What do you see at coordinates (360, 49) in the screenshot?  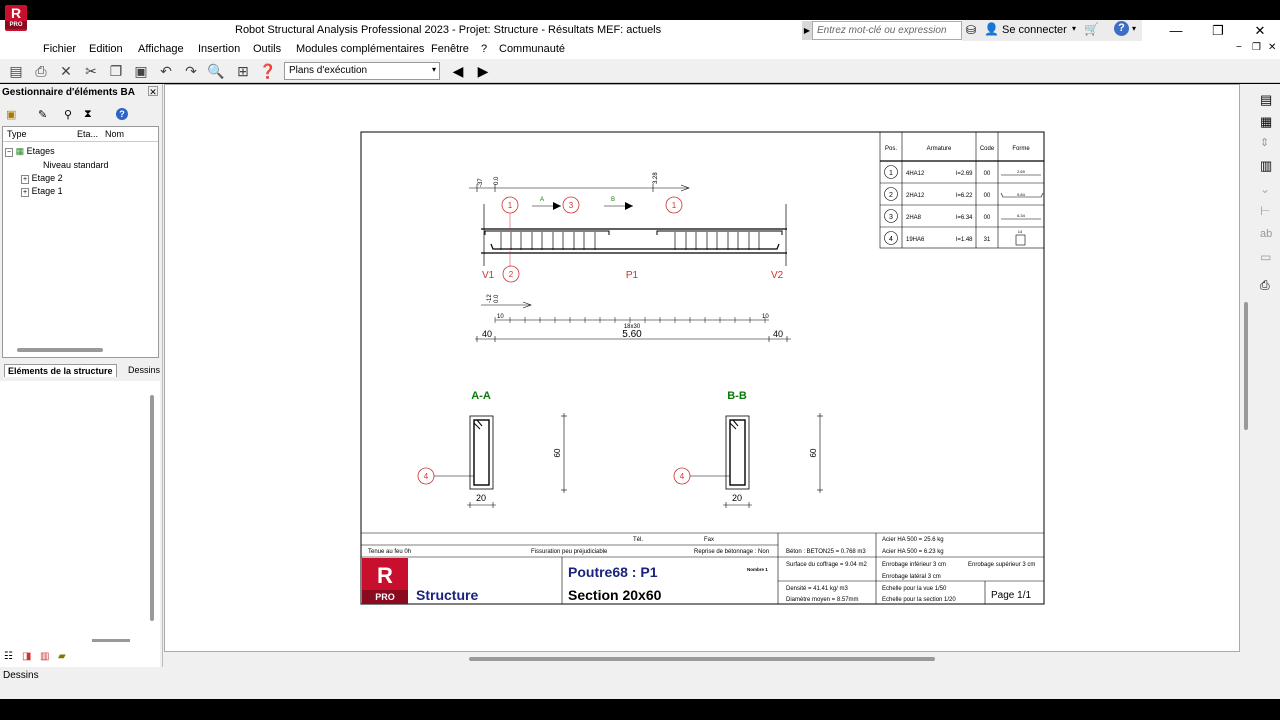 I see `menu-modules: Modules complémentaires` at bounding box center [360, 49].